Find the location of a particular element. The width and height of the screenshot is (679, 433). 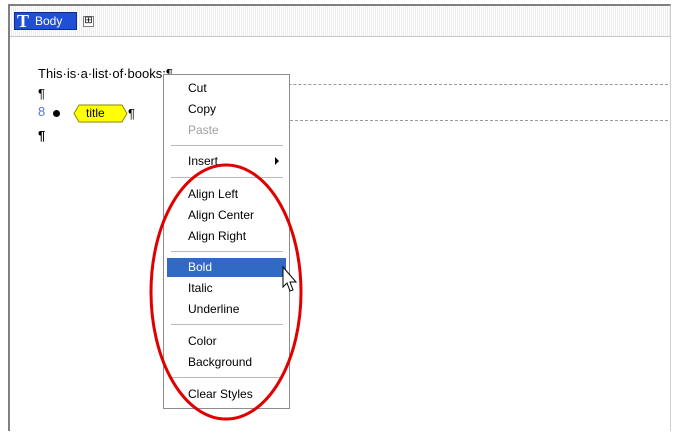

menu-item-background: Background is located at coordinates (220, 362).